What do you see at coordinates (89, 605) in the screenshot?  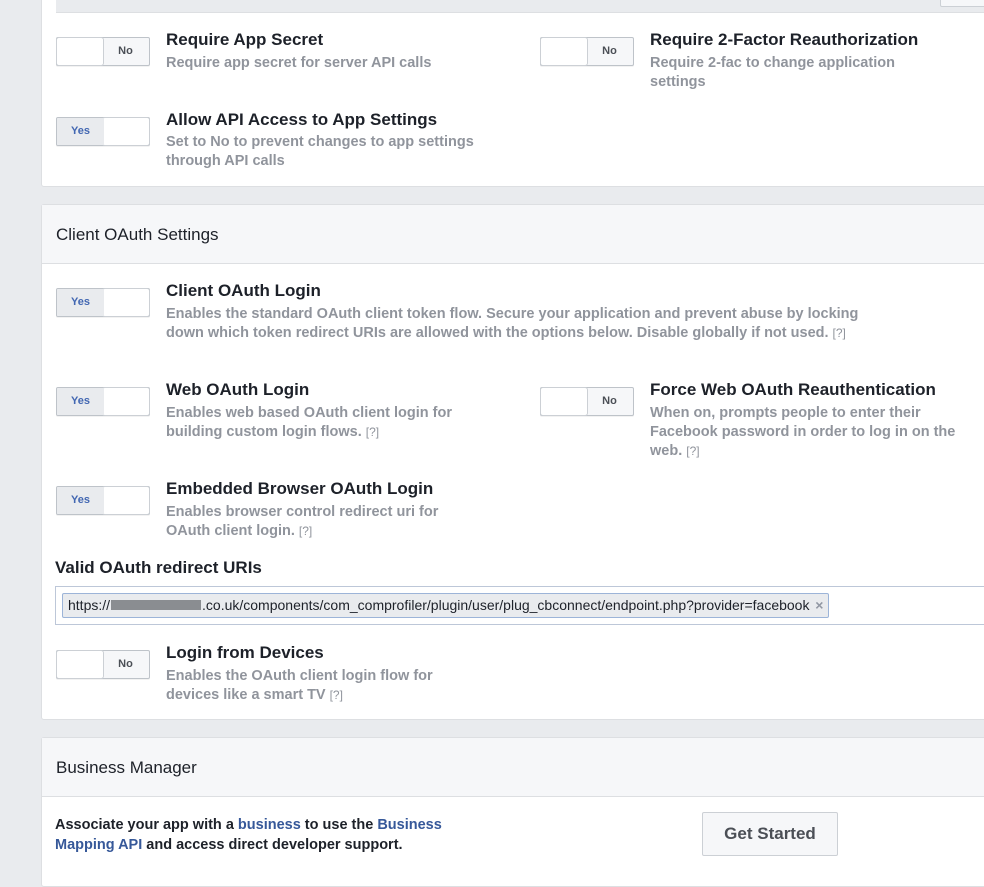 I see `uri-prefix: https://` at bounding box center [89, 605].